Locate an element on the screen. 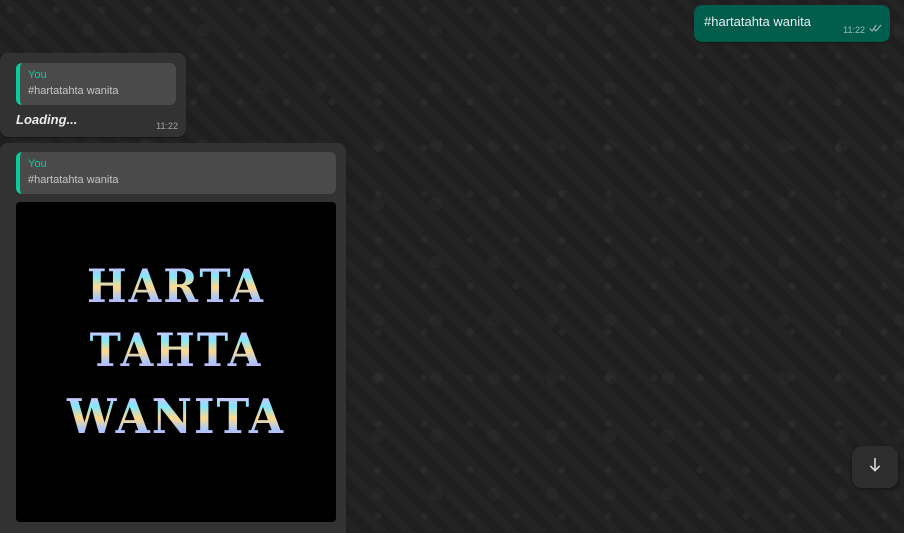 The width and height of the screenshot is (904, 533). outgoing-message: #hartatahta wanita 11:22 is located at coordinates (792, 23).